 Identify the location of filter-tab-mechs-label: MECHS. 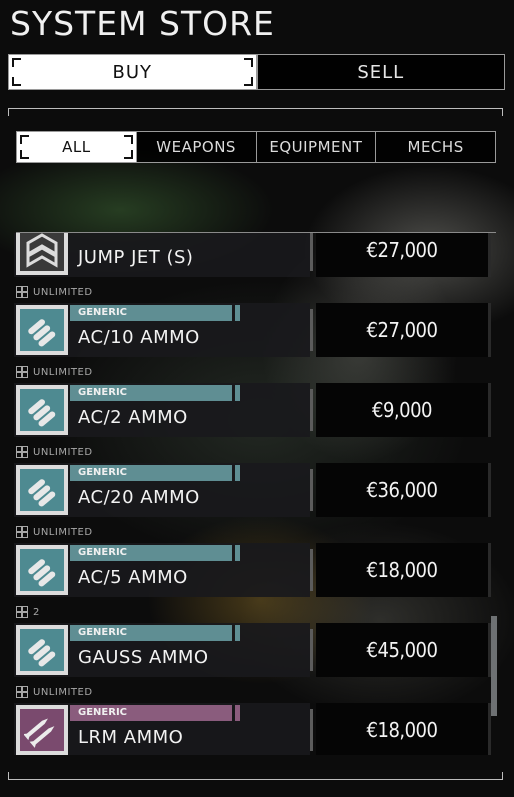
(435, 147).